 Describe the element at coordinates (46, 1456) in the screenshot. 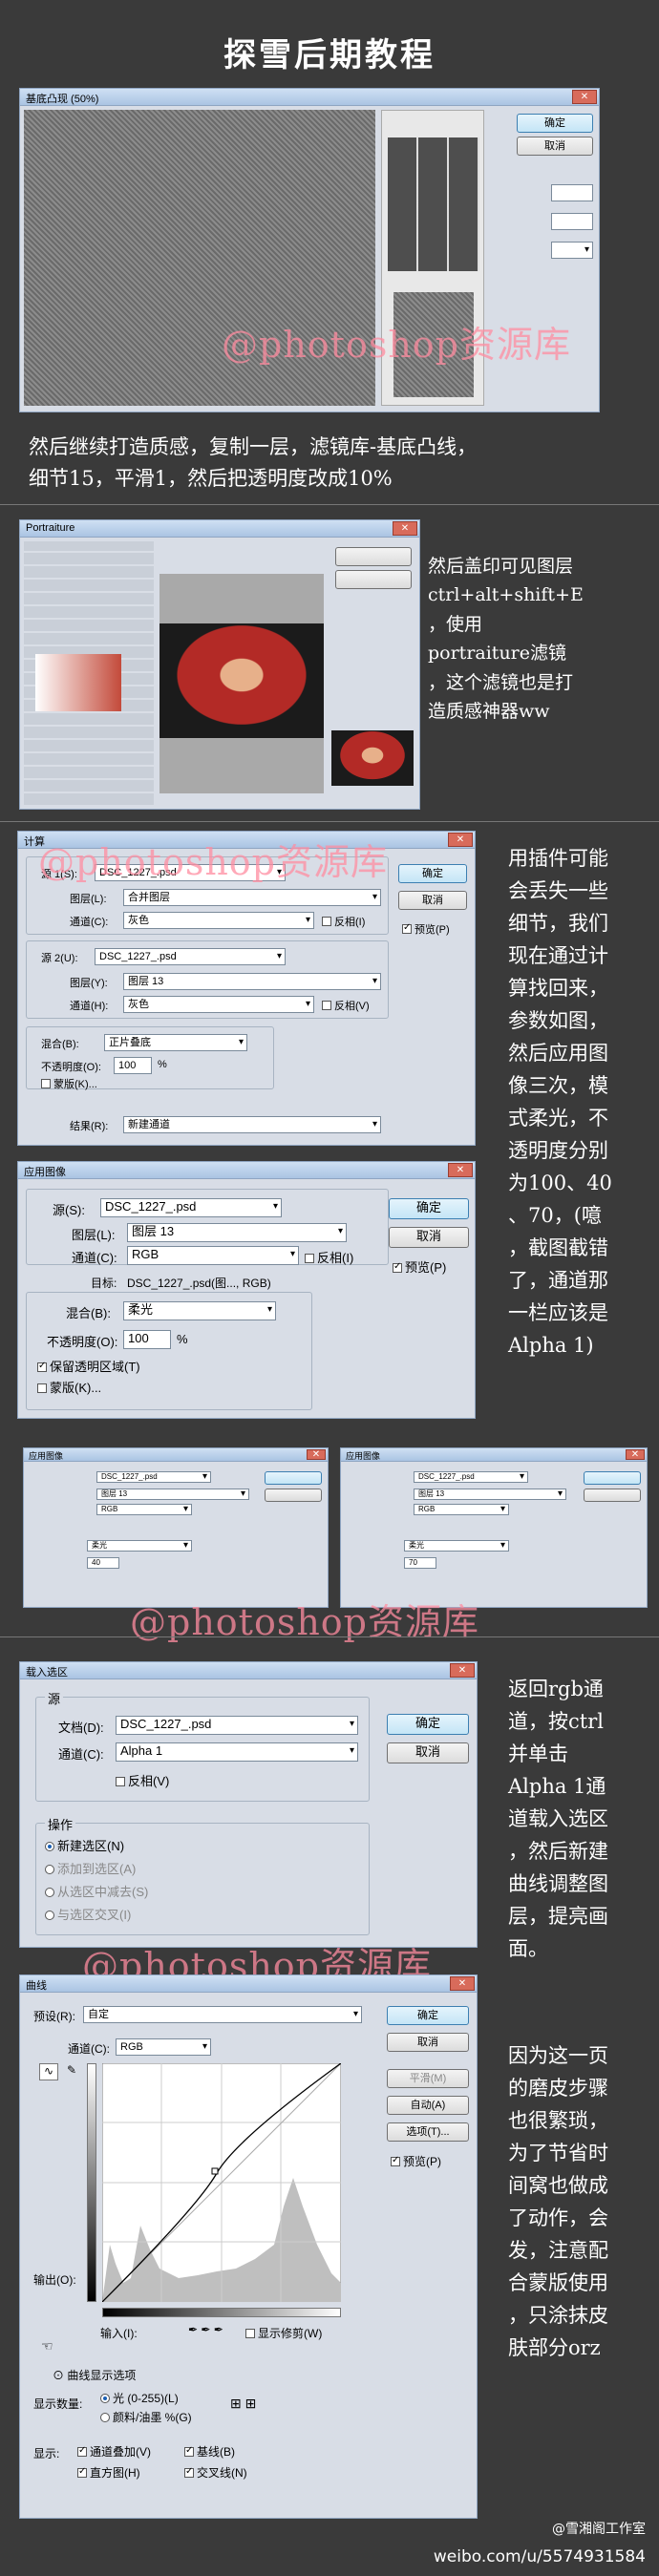

I see `dialog-title: 应用图像` at that location.